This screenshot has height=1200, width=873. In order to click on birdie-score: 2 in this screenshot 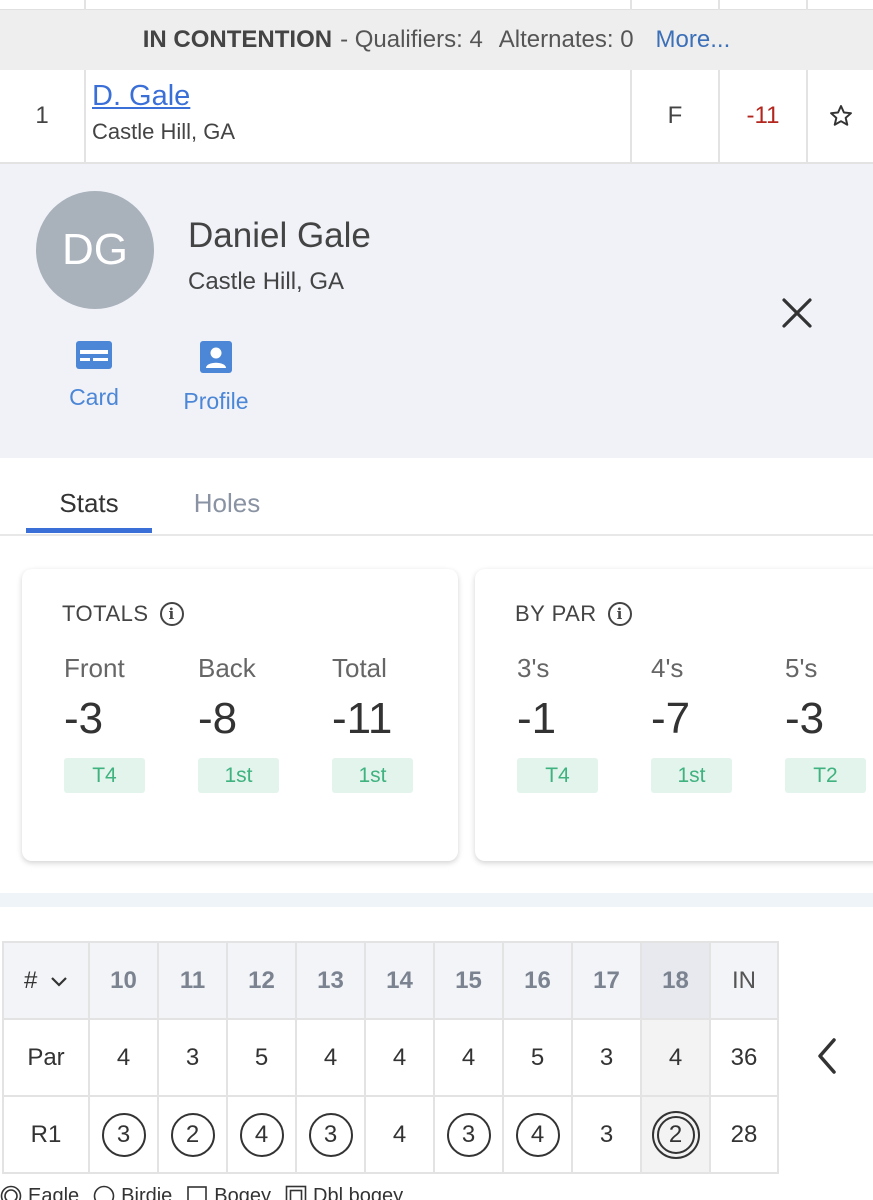, I will do `click(192, 1134)`.